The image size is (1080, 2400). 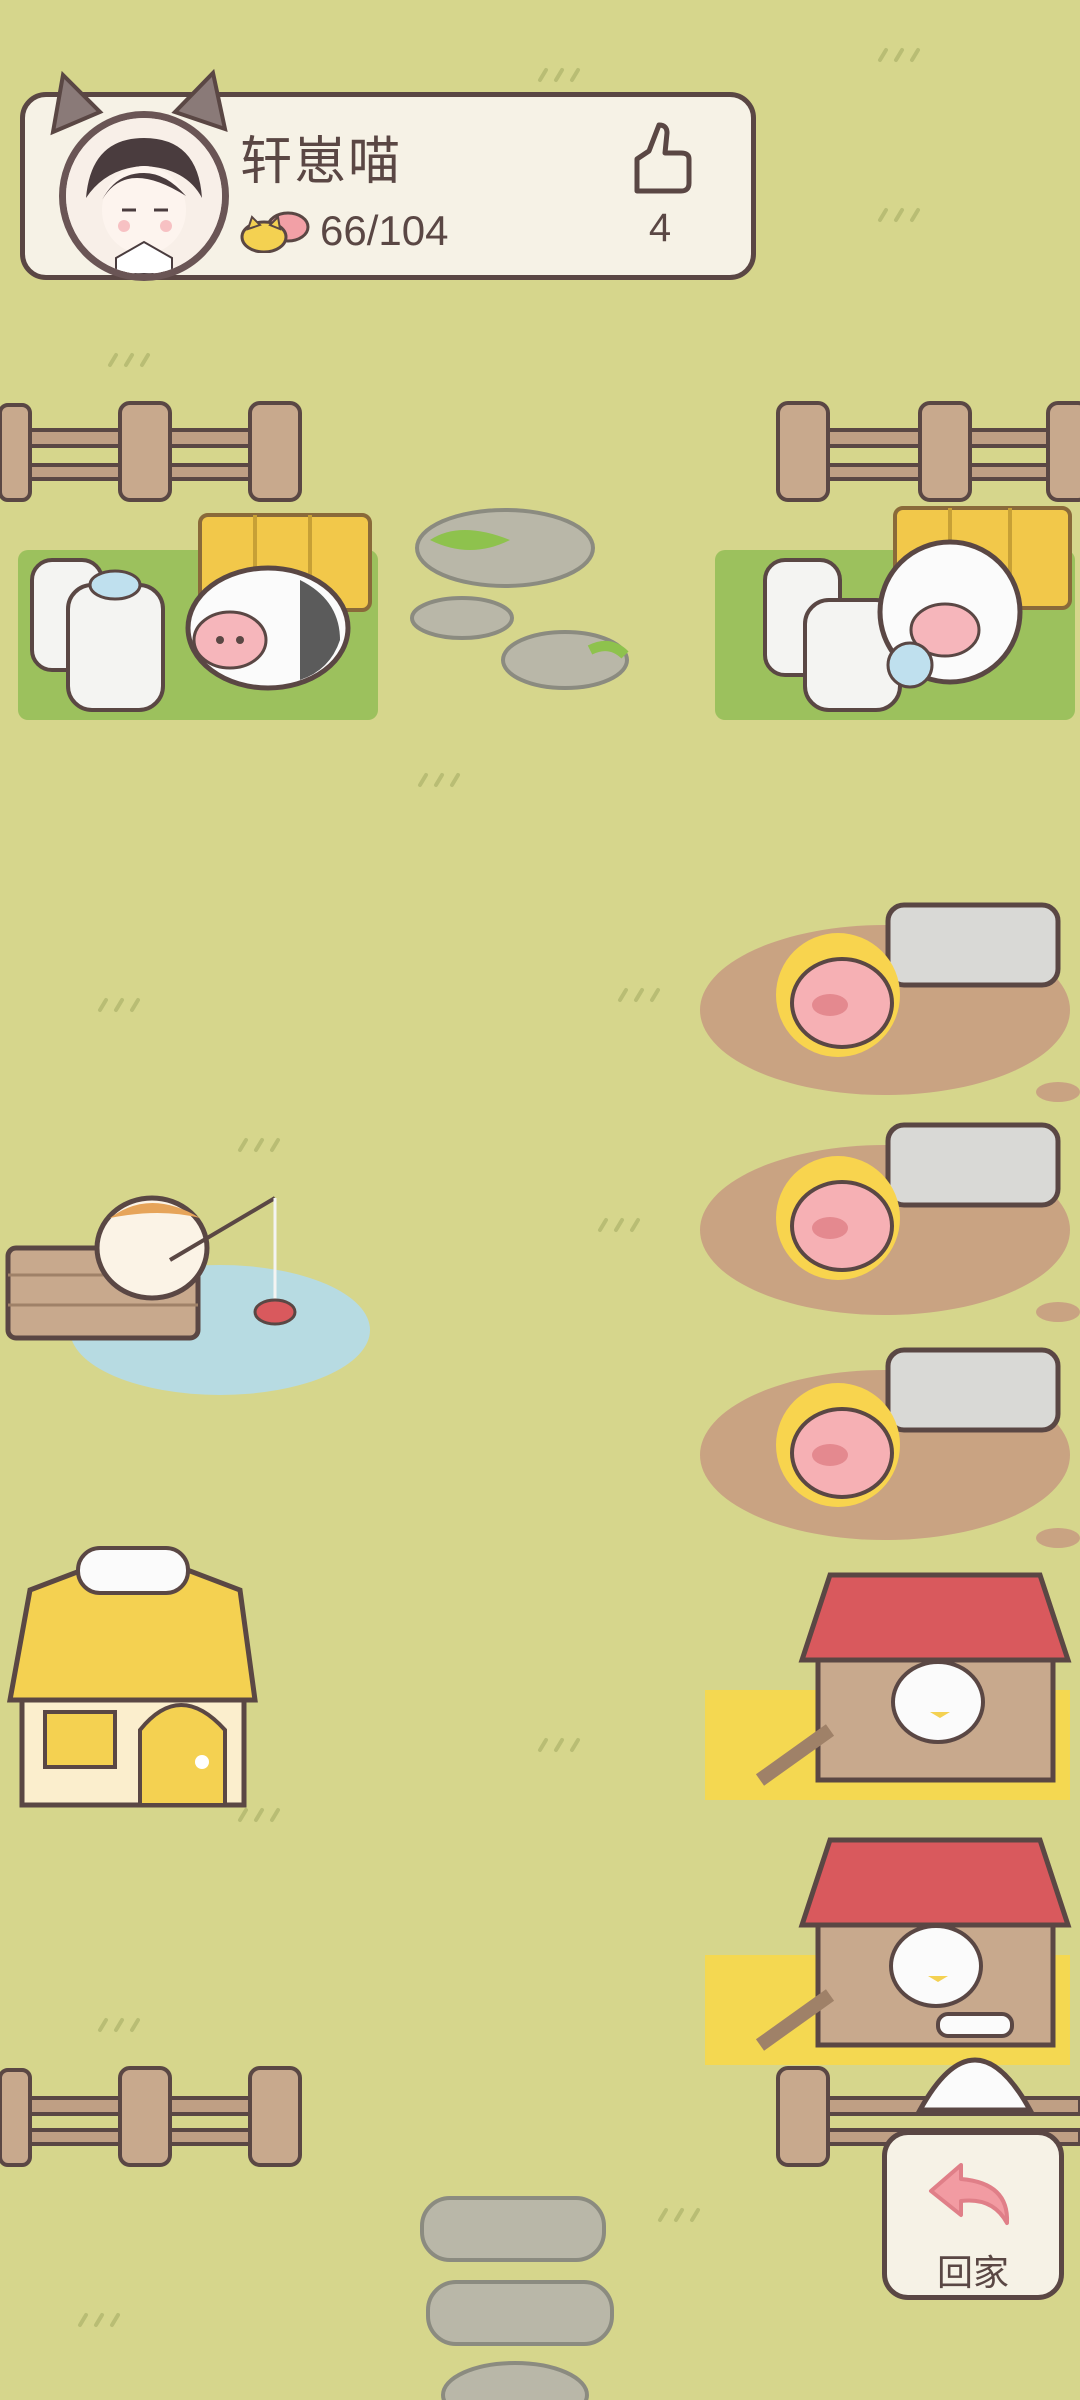 What do you see at coordinates (517, 2298) in the screenshot?
I see `stepping-stones-bottom` at bounding box center [517, 2298].